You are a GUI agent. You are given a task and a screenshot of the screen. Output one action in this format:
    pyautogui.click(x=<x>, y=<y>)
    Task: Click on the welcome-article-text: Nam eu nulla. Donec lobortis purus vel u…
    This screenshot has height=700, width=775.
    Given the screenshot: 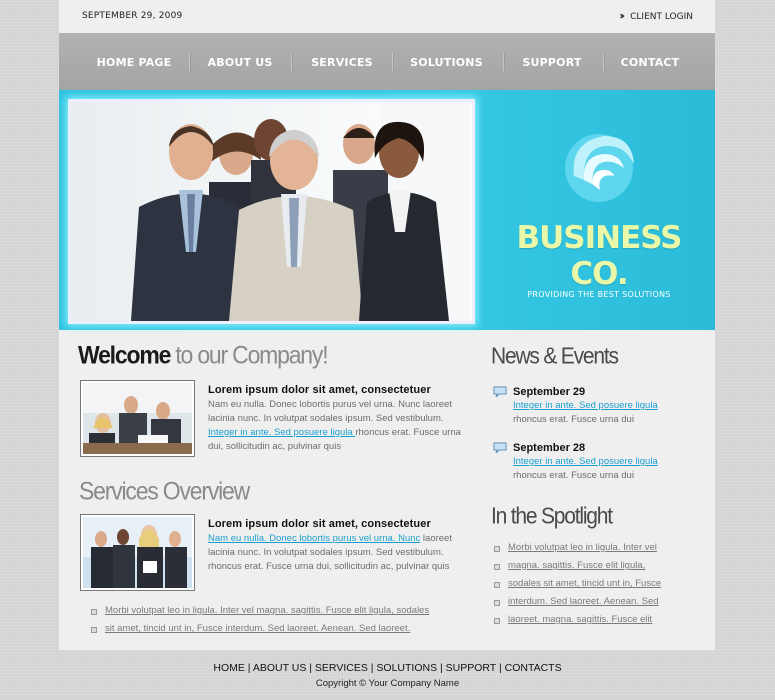 What is the action you would take?
    pyautogui.click(x=330, y=411)
    